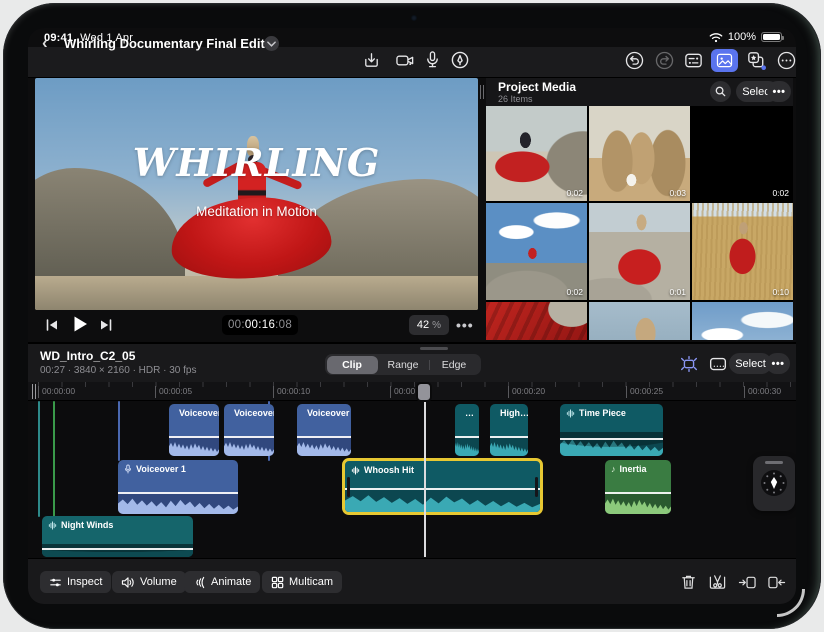 The height and width of the screenshot is (632, 824). Describe the element at coordinates (762, 392) in the screenshot. I see `ruler-label: 00:00:30` at that location.